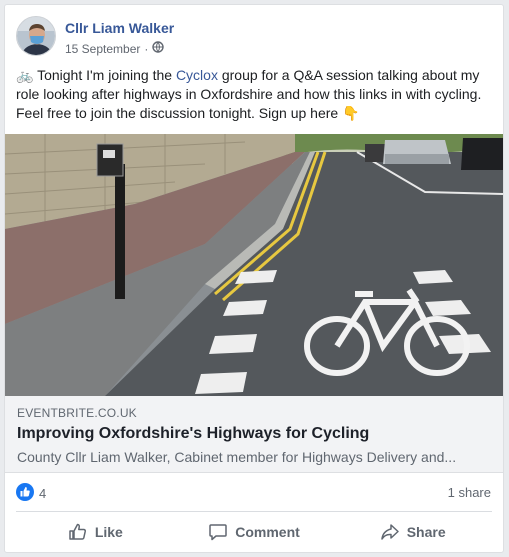 The width and height of the screenshot is (509, 557). I want to click on post-date: 15 September, so click(102, 49).